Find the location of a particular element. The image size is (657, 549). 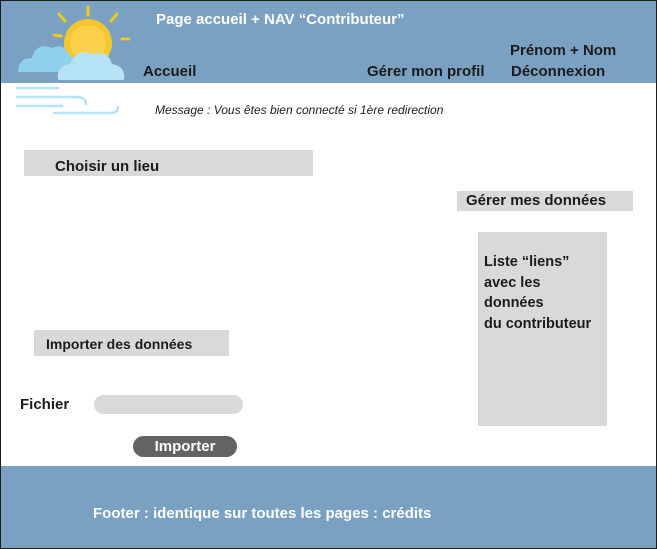

nav-home-link: Accueil is located at coordinates (169, 71).